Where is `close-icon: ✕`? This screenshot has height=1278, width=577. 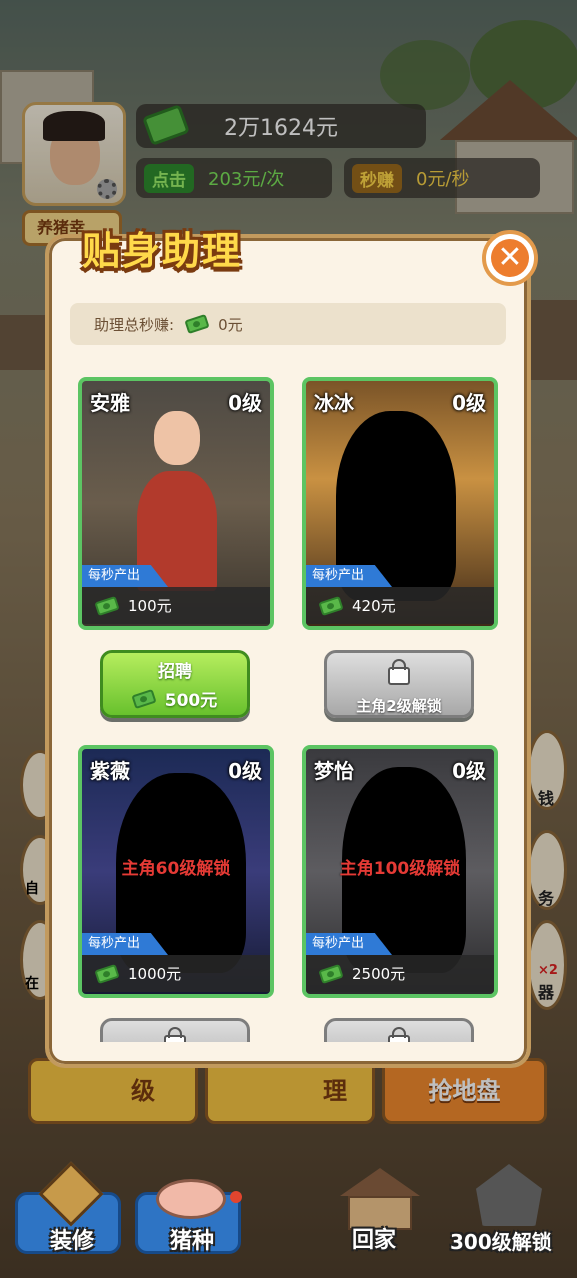
close-icon: ✕ is located at coordinates (510, 258).